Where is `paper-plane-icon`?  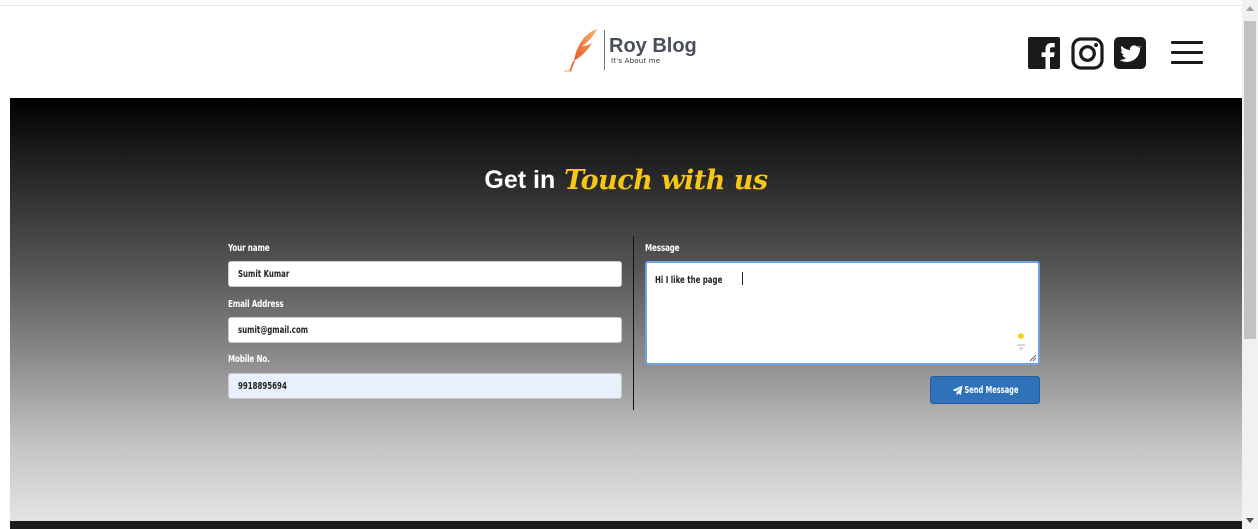 paper-plane-icon is located at coordinates (957, 390).